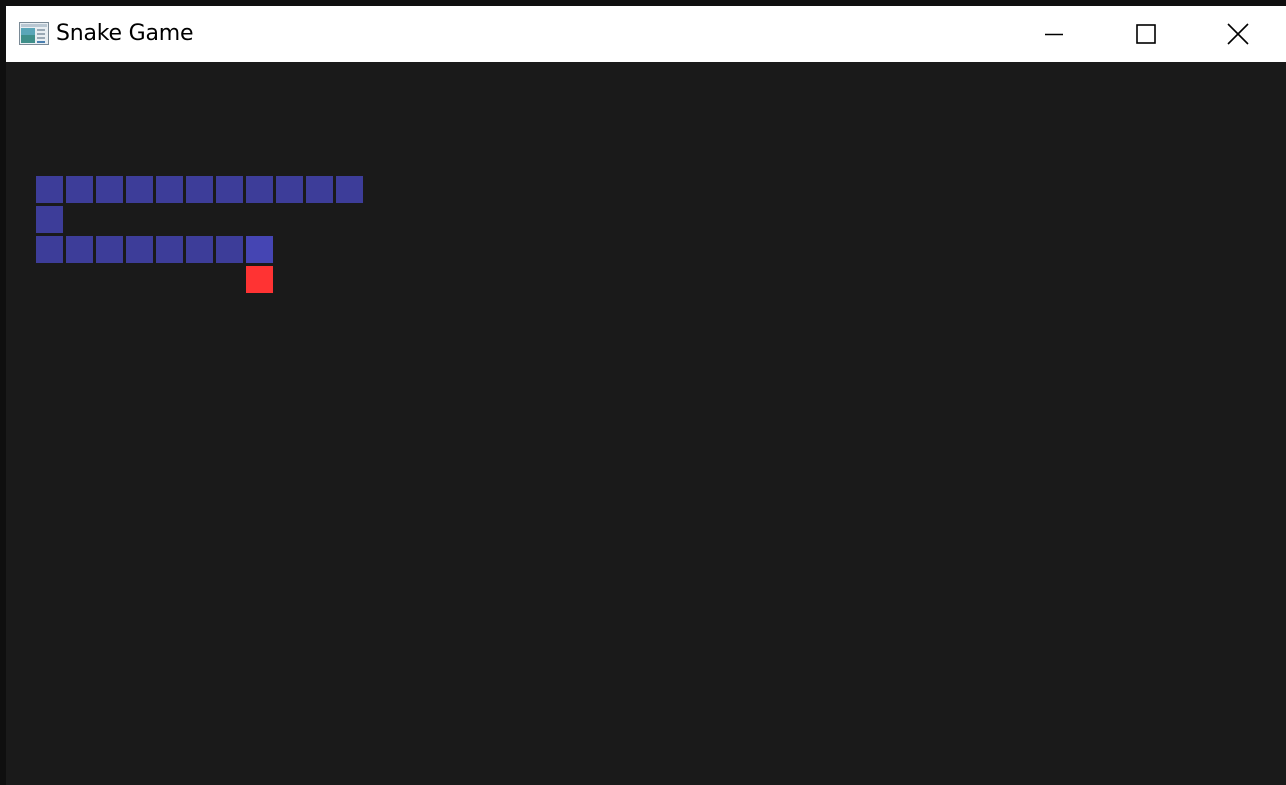 This screenshot has width=1286, height=785. I want to click on minimize-icon, so click(1054, 34).